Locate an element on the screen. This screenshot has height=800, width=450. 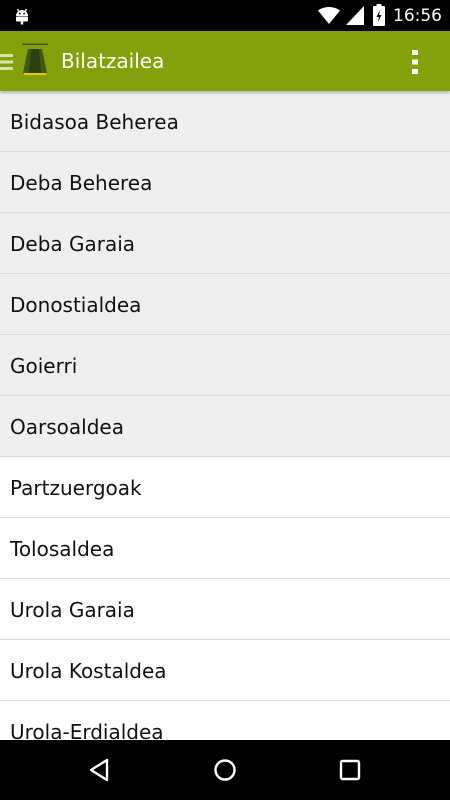
list-item: Urola Garaia is located at coordinates (225, 609).